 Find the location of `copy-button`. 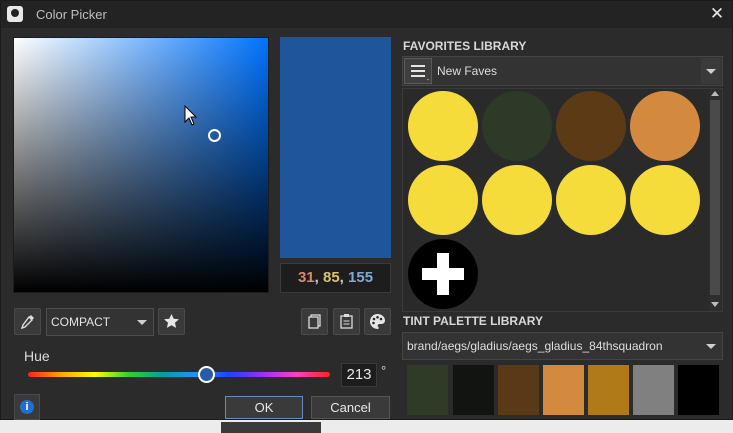

copy-button is located at coordinates (314, 321).